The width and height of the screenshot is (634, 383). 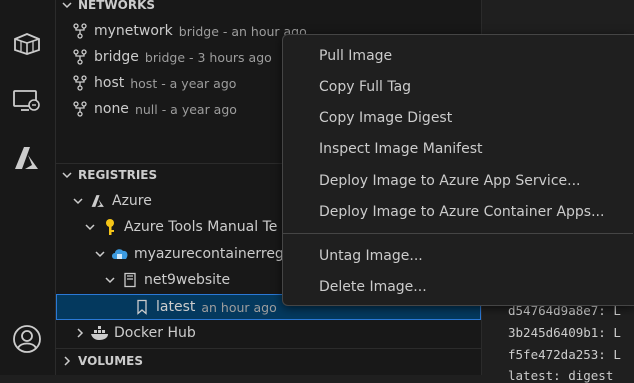 I want to click on menu-inspect-image-manifest: Inspect Image Manifest, so click(x=458, y=149).